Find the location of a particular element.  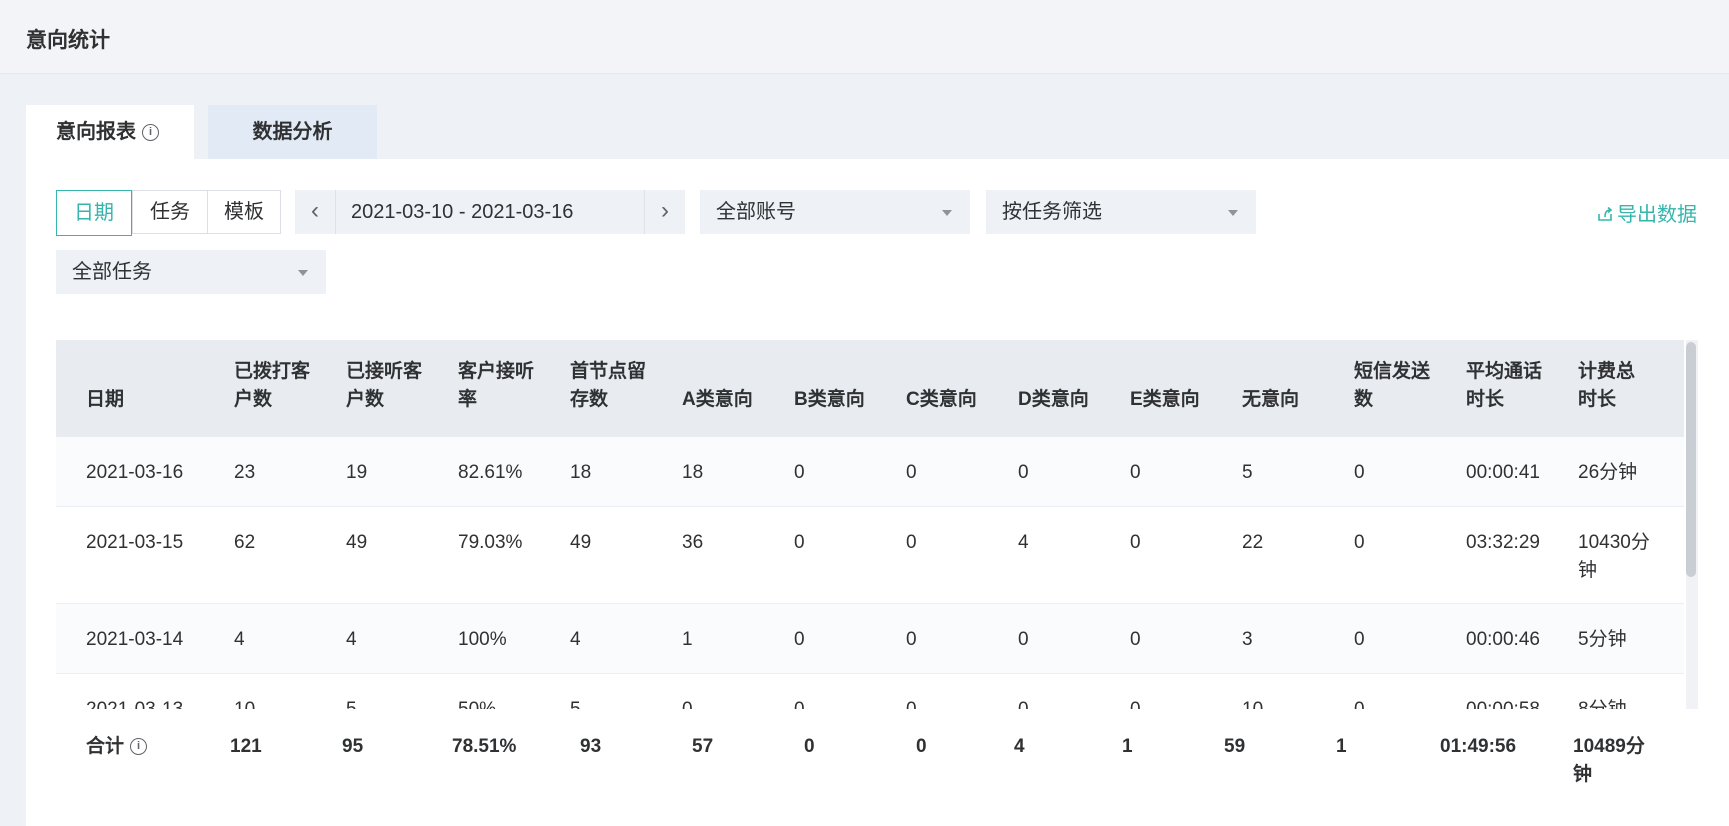

table-cell: 100% is located at coordinates (482, 639).